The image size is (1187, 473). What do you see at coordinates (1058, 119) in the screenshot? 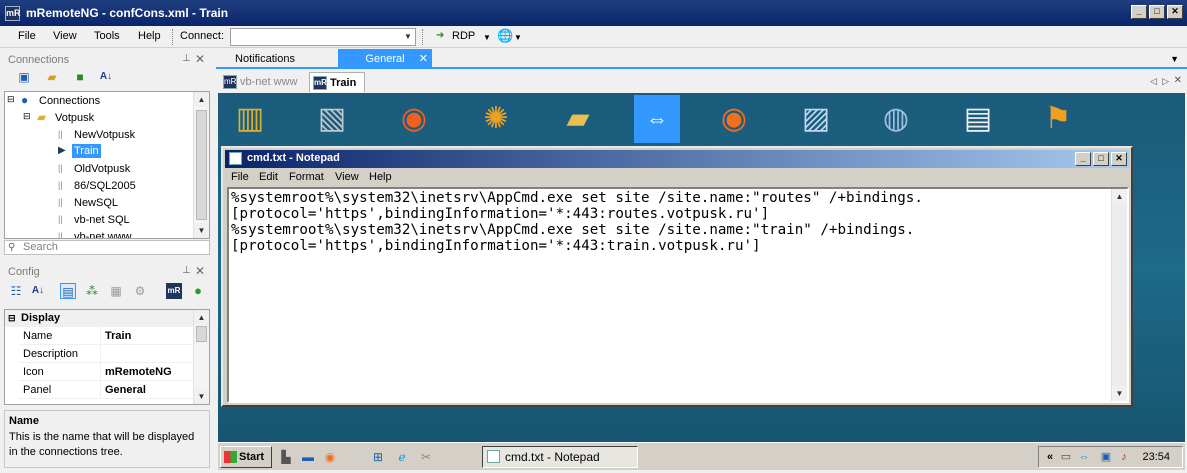
I see `windows-search-icon: ⚑` at bounding box center [1058, 119].